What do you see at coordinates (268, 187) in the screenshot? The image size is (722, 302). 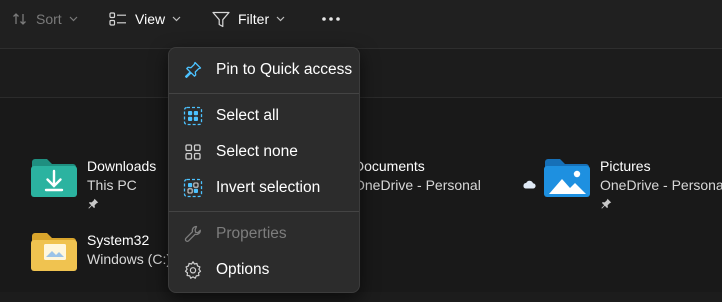 I see `menu-item-label: Invert selection` at bounding box center [268, 187].